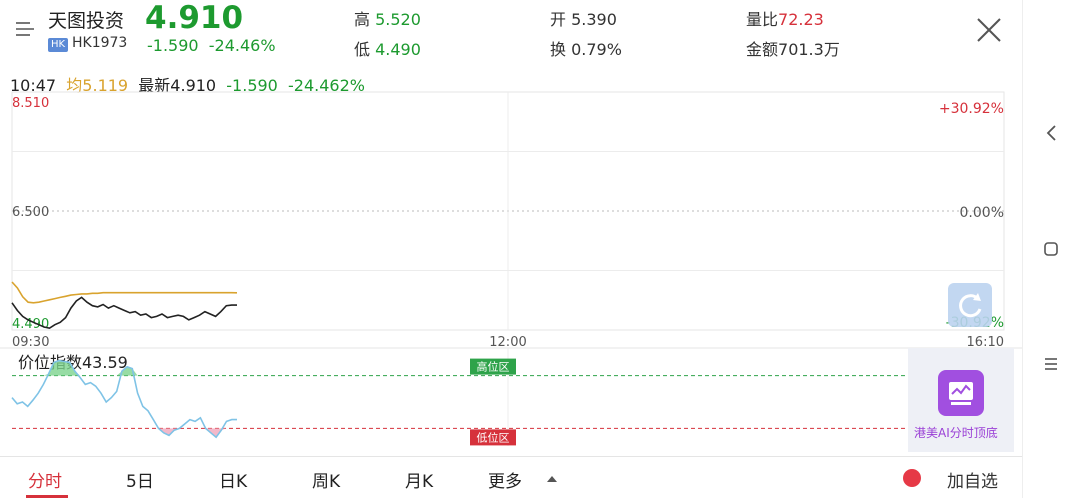 The height and width of the screenshot is (499, 1080). Describe the element at coordinates (961, 393) in the screenshot. I see `ai-chart-icon` at that location.